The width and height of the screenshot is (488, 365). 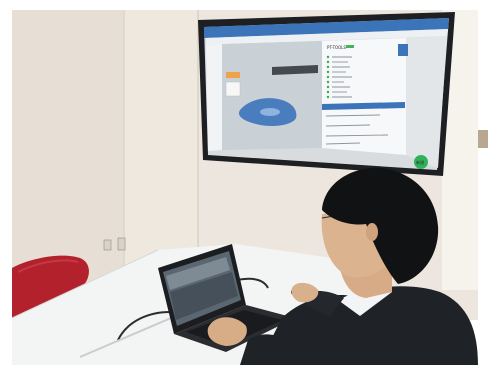 What do you see at coordinates (364, 96) in the screenshot?
I see `screen-right-panel` at bounding box center [364, 96].